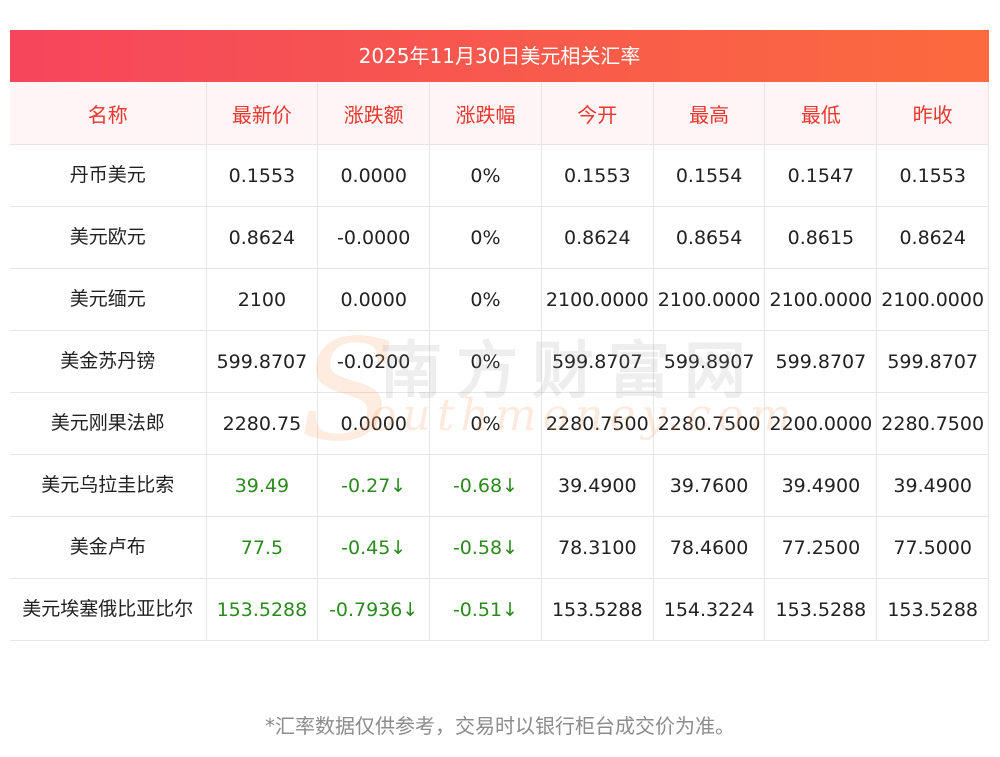 This screenshot has width=1000, height=757. Describe the element at coordinates (374, 609) in the screenshot. I see `cell-change: -0.7936↓` at that location.